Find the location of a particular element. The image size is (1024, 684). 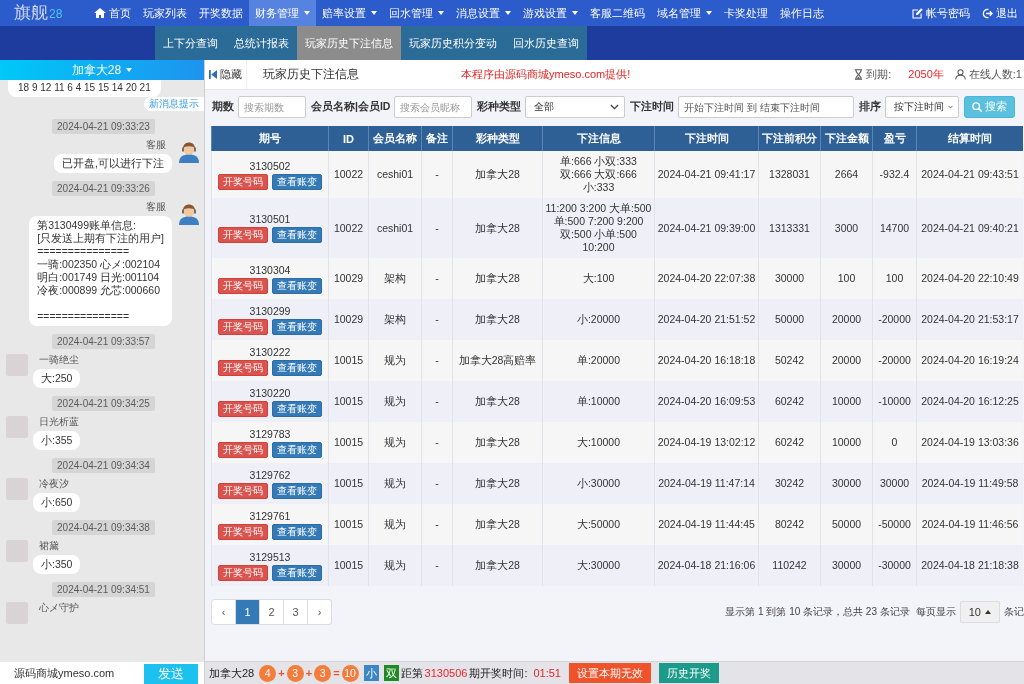

column-header: 盈亏 is located at coordinates (894, 138).